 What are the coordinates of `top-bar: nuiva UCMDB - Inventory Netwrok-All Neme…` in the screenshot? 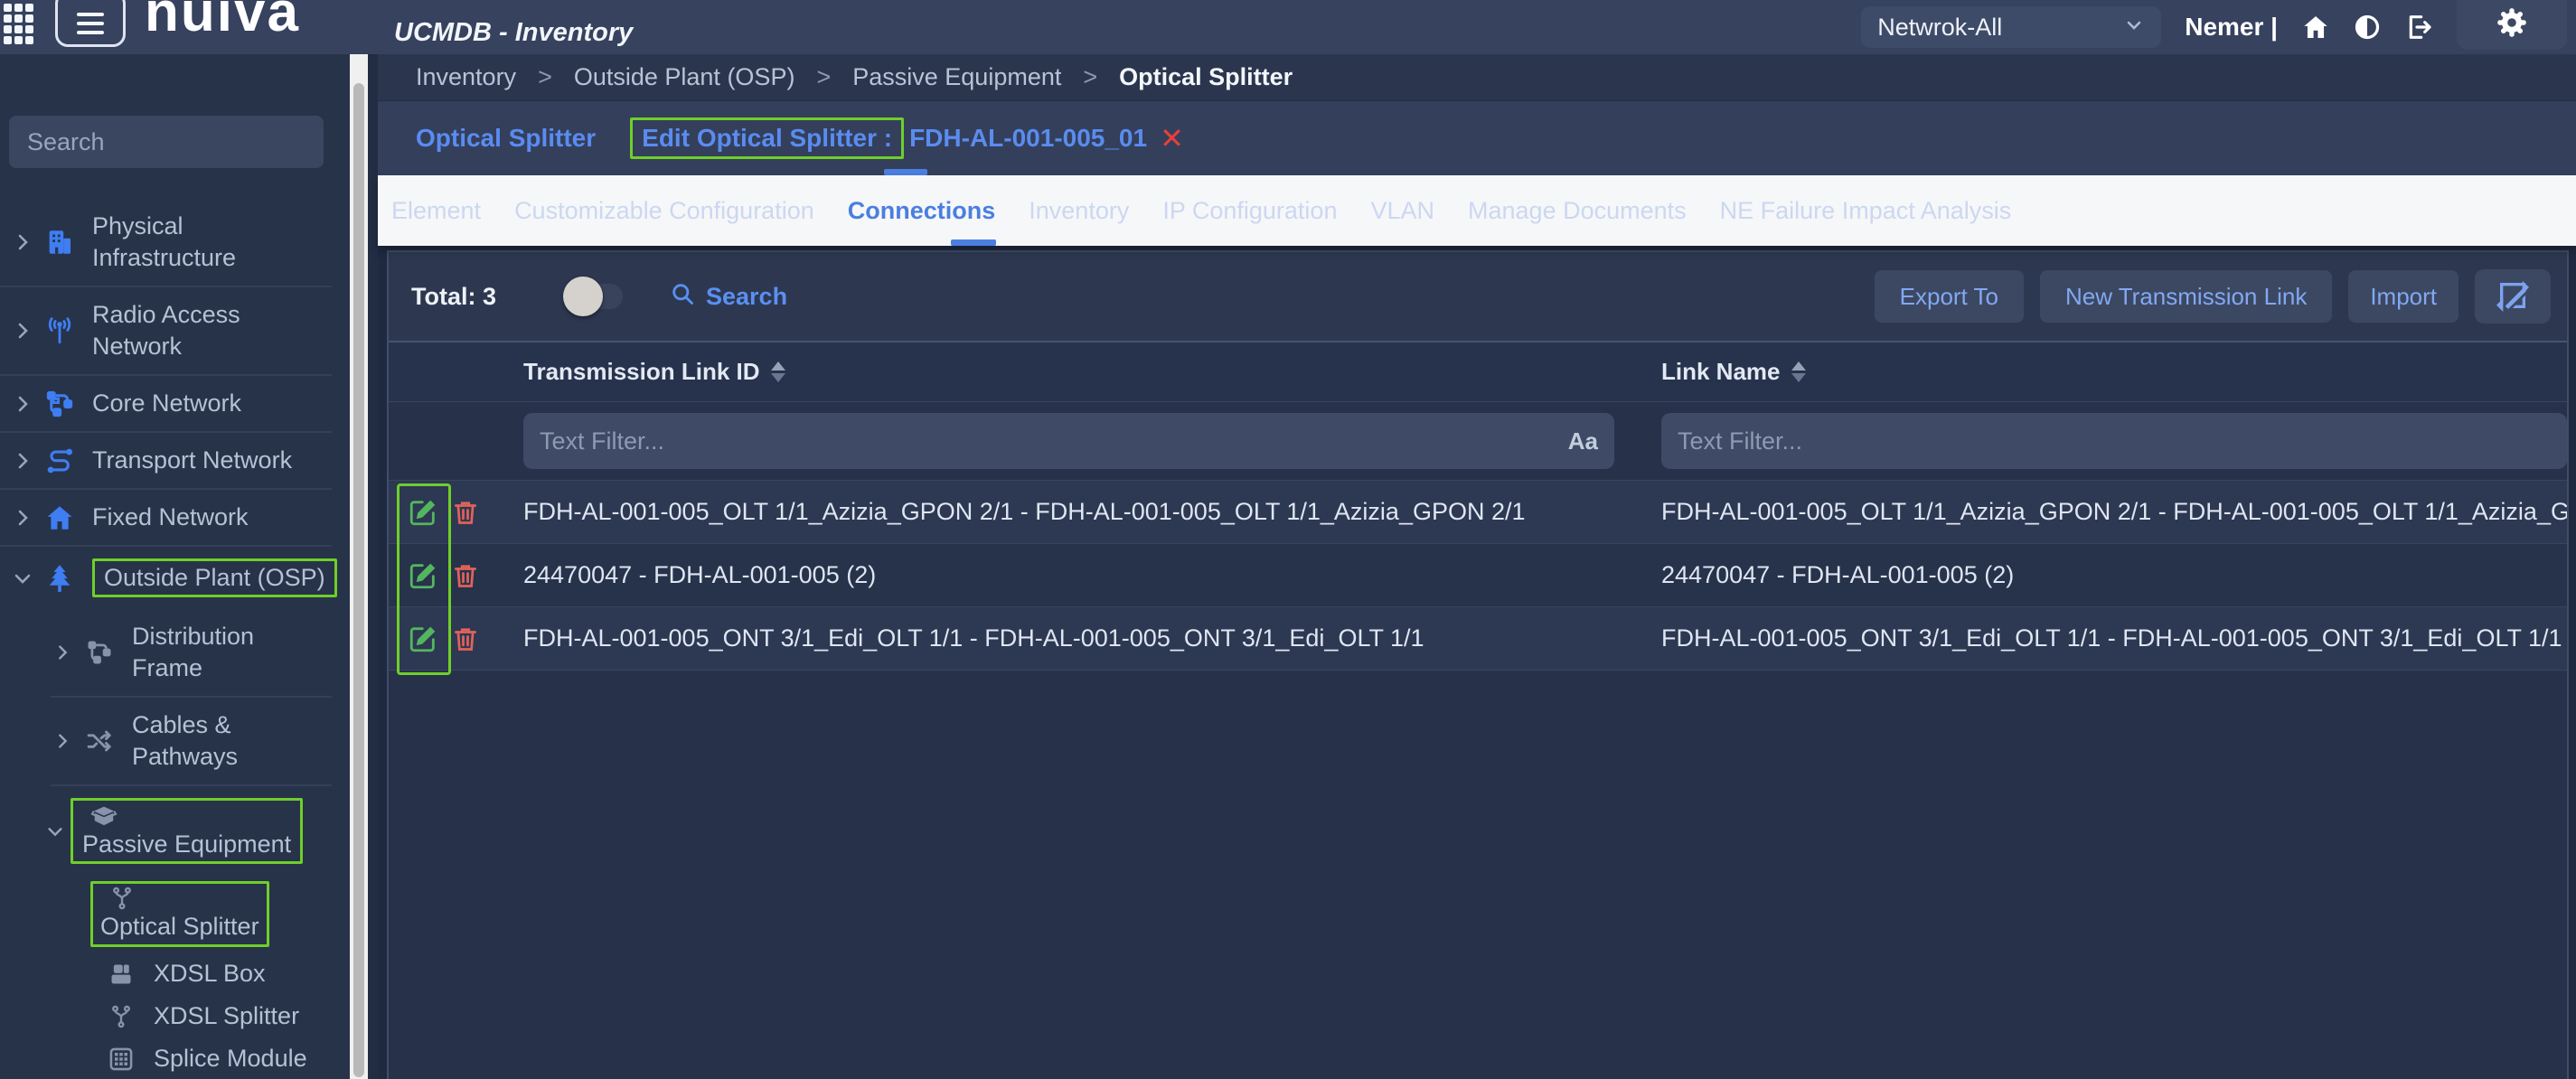 It's located at (1288, 27).